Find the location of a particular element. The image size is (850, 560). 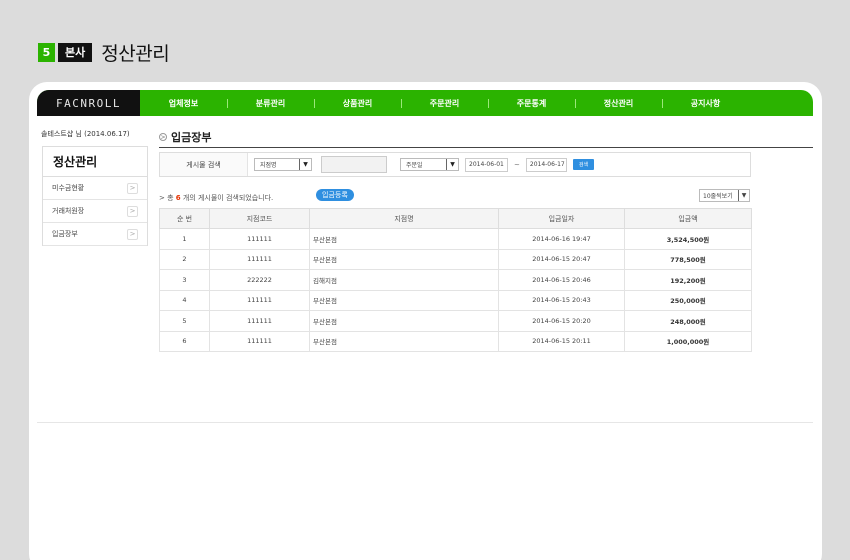

nav-item-settlement: 정산관리 is located at coordinates (618, 103).